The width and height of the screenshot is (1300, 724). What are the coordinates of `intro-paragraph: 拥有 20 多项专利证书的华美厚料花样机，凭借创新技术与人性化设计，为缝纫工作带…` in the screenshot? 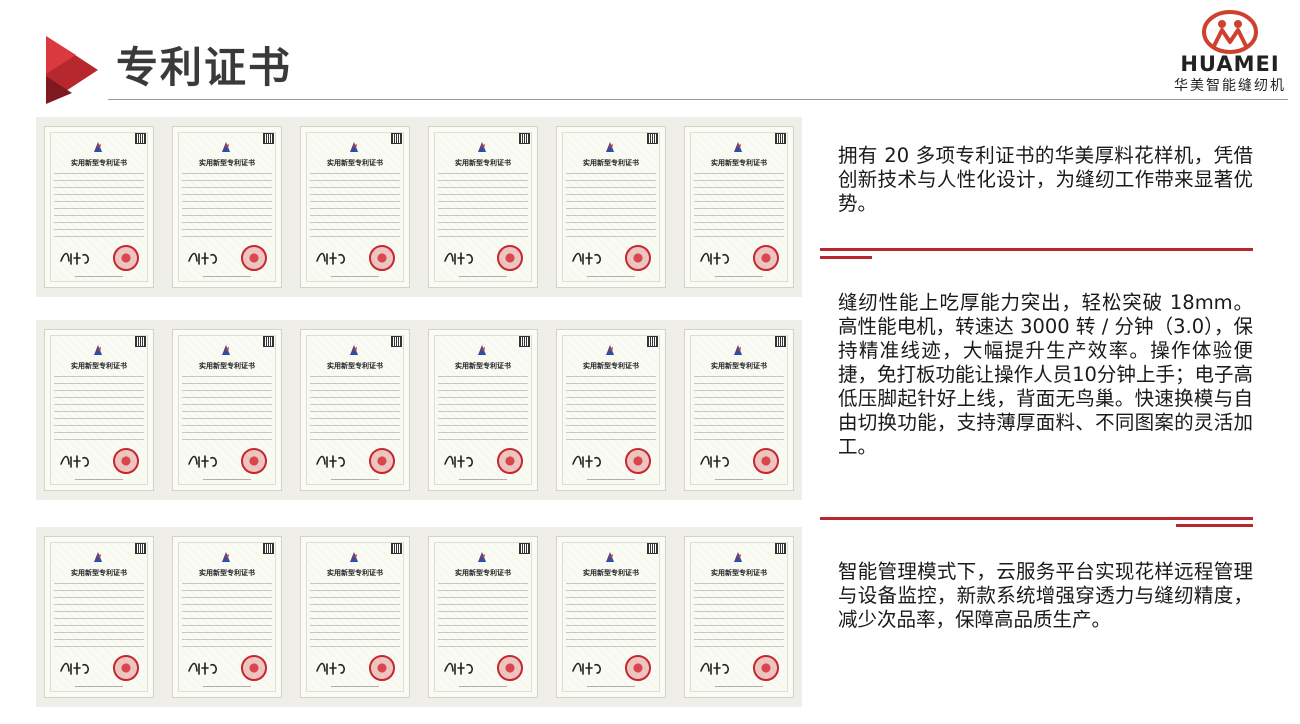 It's located at (1045, 179).